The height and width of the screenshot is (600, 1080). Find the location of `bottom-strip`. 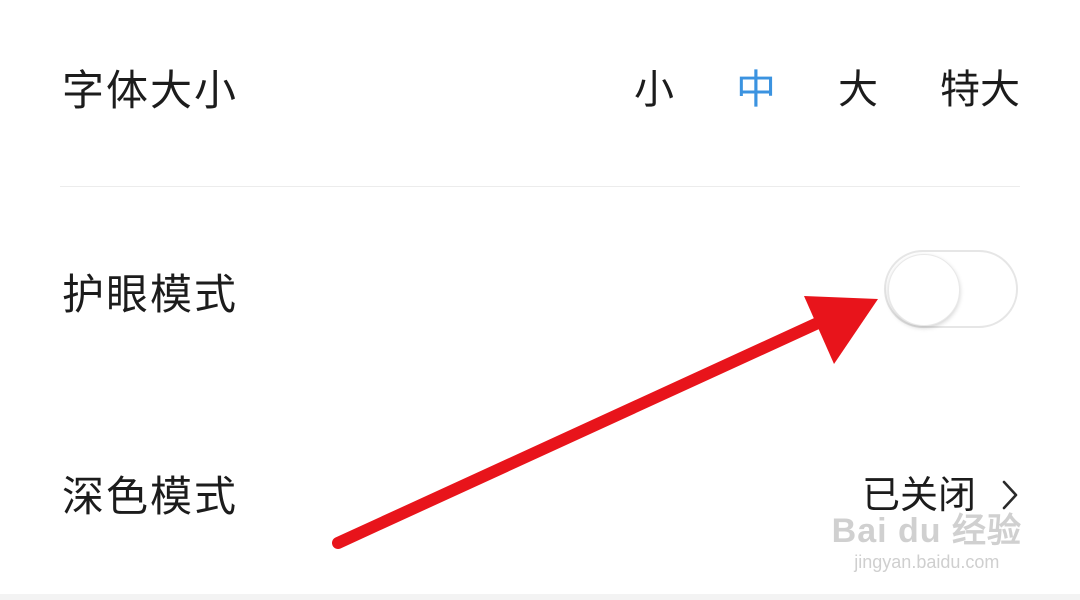

bottom-strip is located at coordinates (540, 597).